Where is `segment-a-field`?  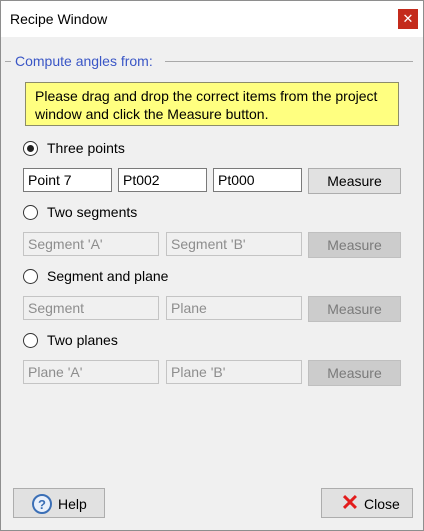
segment-a-field is located at coordinates (91, 244).